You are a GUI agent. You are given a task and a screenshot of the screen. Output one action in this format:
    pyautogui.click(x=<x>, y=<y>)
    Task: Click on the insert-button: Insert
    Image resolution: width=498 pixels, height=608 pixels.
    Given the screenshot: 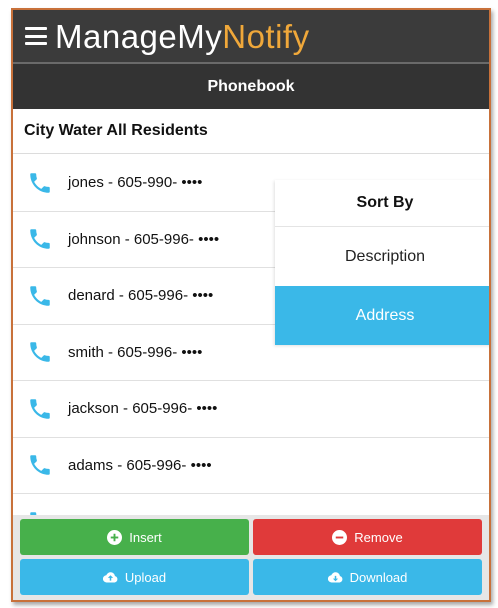 What is the action you would take?
    pyautogui.click(x=134, y=537)
    